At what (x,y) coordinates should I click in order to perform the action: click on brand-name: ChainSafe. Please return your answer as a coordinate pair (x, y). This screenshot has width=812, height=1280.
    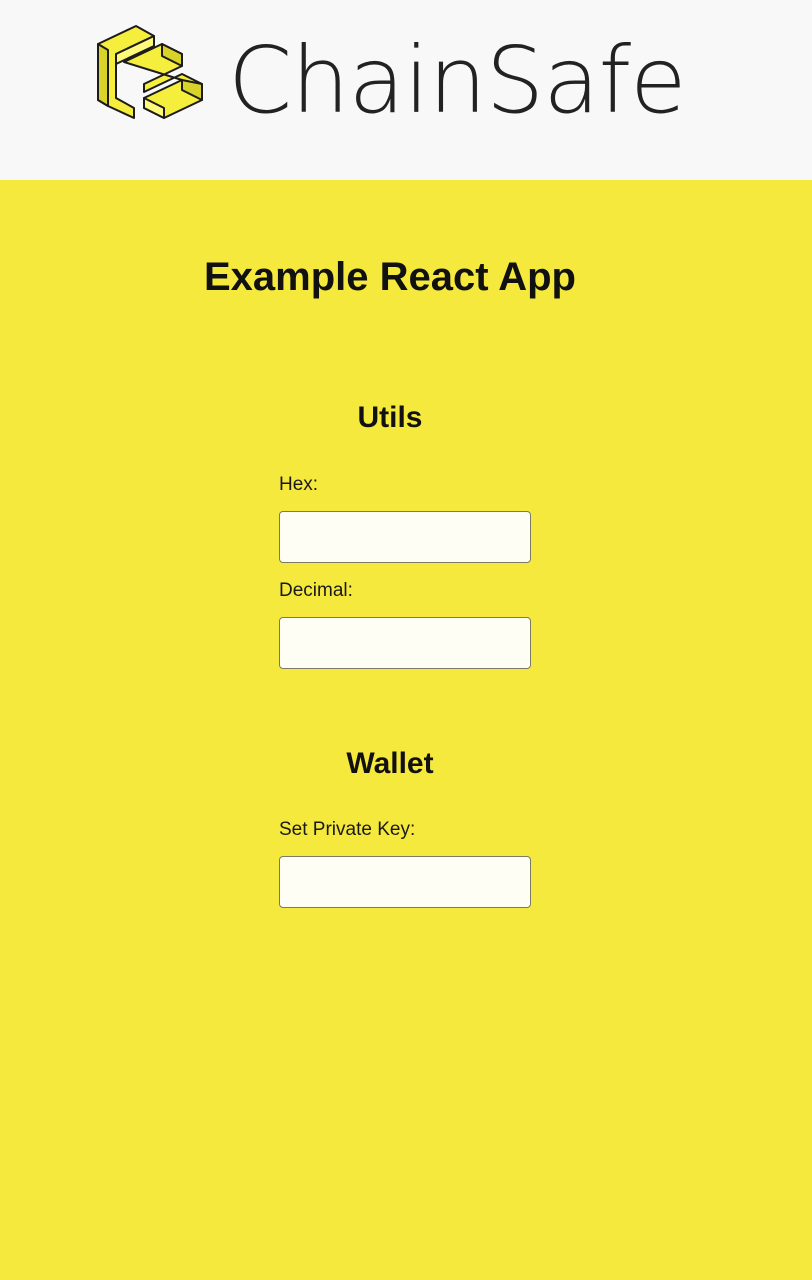
    Looking at the image, I should click on (457, 80).